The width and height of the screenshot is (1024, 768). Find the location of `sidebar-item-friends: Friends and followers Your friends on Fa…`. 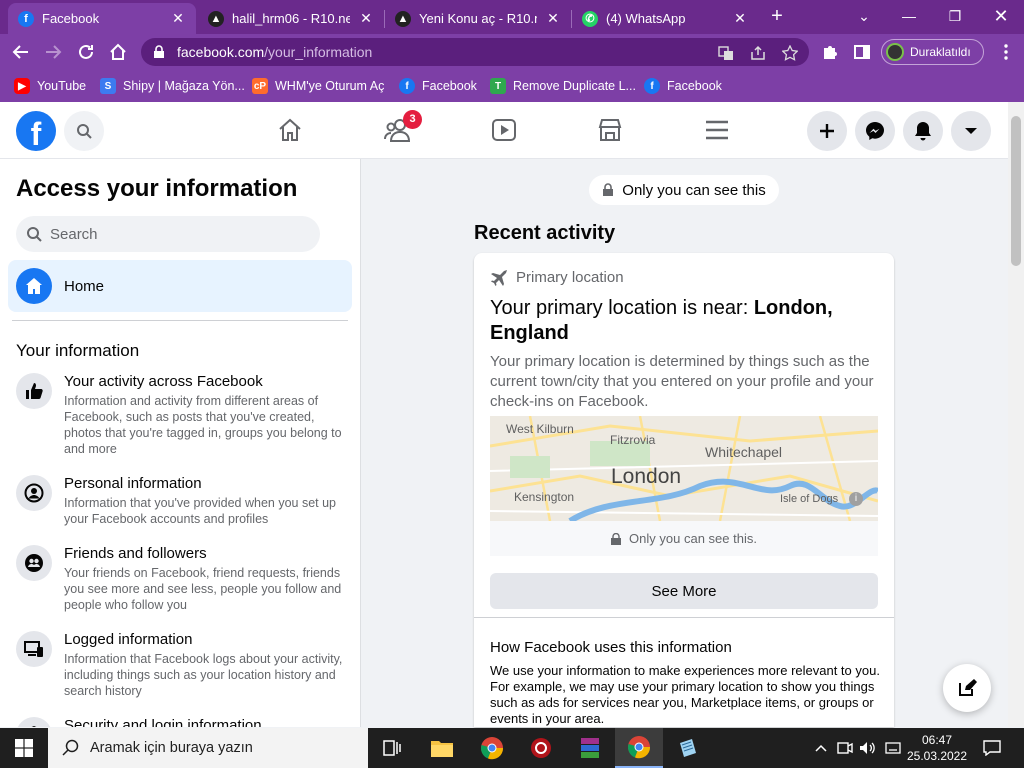

sidebar-item-friends: Friends and followers Your friends on Fa… is located at coordinates (184, 582).